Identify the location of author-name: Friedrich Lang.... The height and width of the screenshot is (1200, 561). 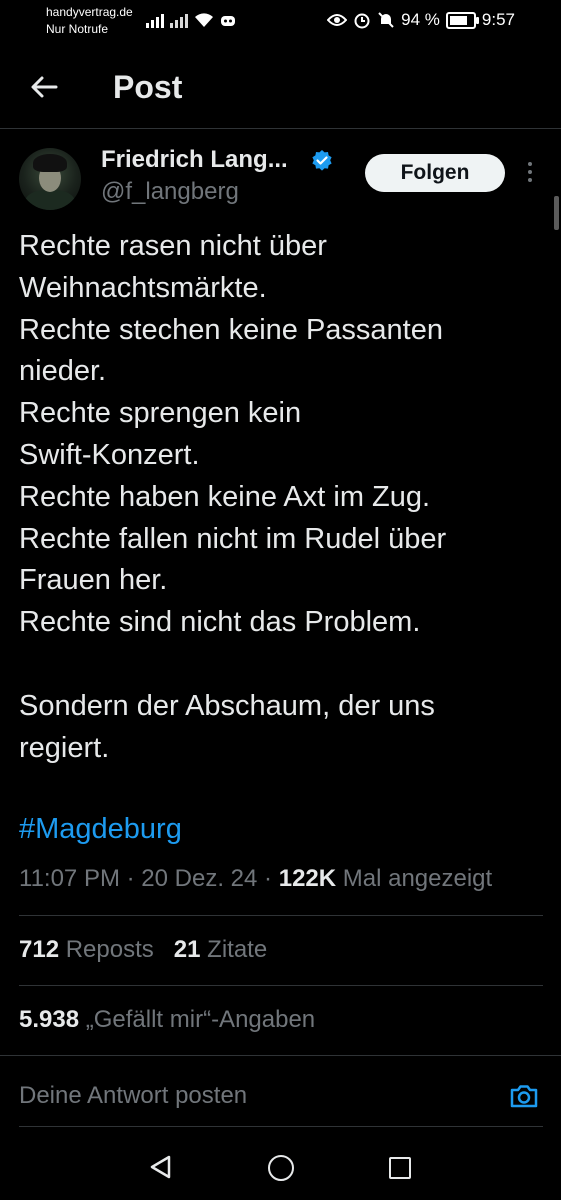
(194, 160).